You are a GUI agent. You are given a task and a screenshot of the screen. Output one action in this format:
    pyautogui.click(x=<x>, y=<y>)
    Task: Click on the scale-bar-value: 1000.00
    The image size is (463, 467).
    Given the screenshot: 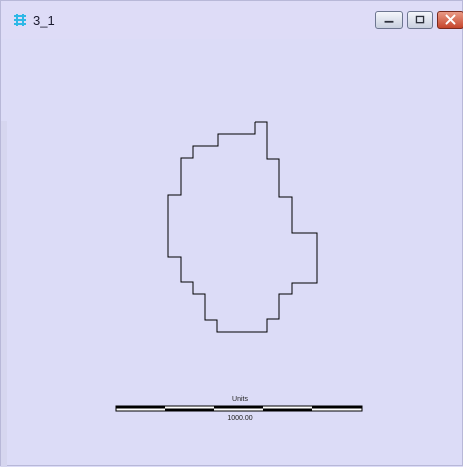 What is the action you would take?
    pyautogui.click(x=240, y=418)
    